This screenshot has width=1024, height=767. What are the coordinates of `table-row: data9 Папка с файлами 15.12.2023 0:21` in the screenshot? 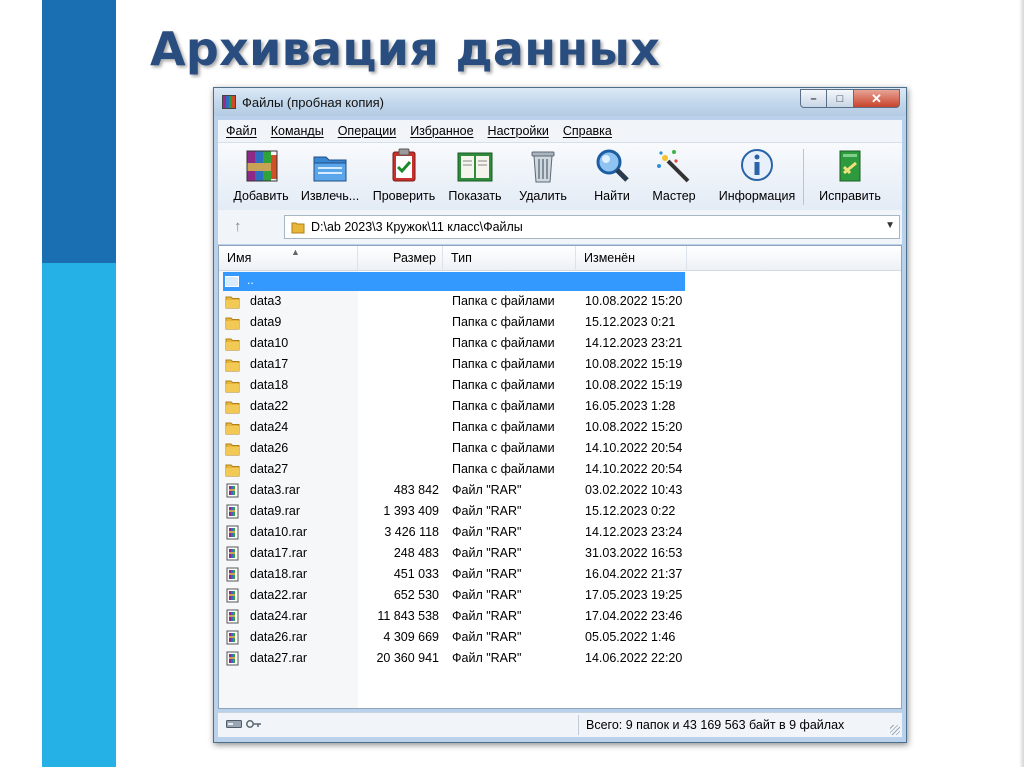 It's located at (560, 322).